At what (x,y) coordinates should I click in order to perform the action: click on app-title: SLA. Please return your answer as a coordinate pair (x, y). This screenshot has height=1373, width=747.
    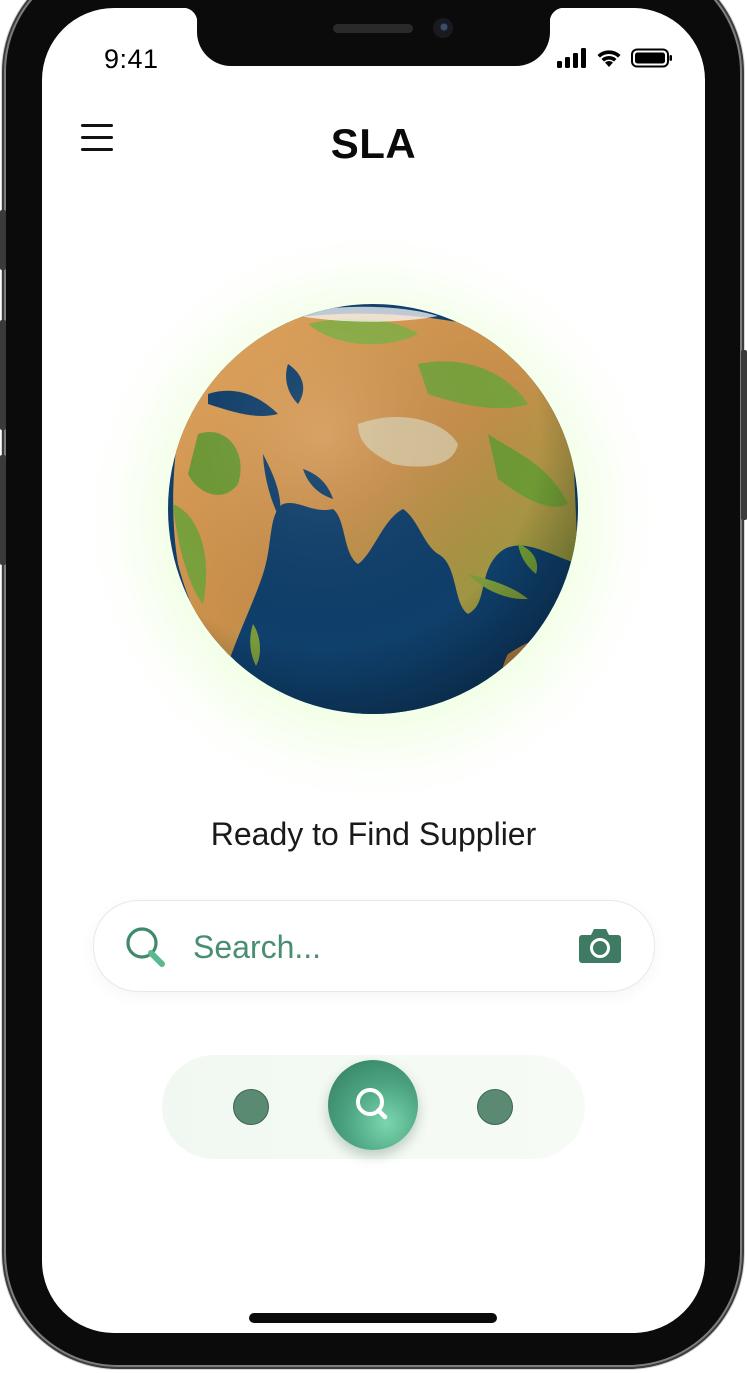
    Looking at the image, I should click on (373, 143).